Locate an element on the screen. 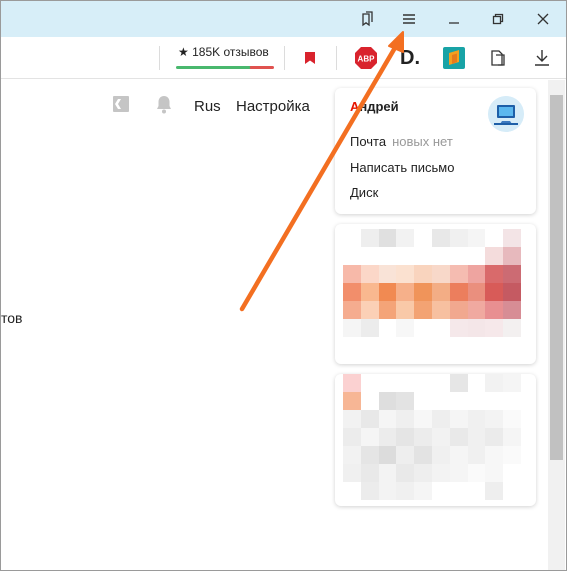 The image size is (567, 571). collections-nav-icon is located at coordinates (121, 106).